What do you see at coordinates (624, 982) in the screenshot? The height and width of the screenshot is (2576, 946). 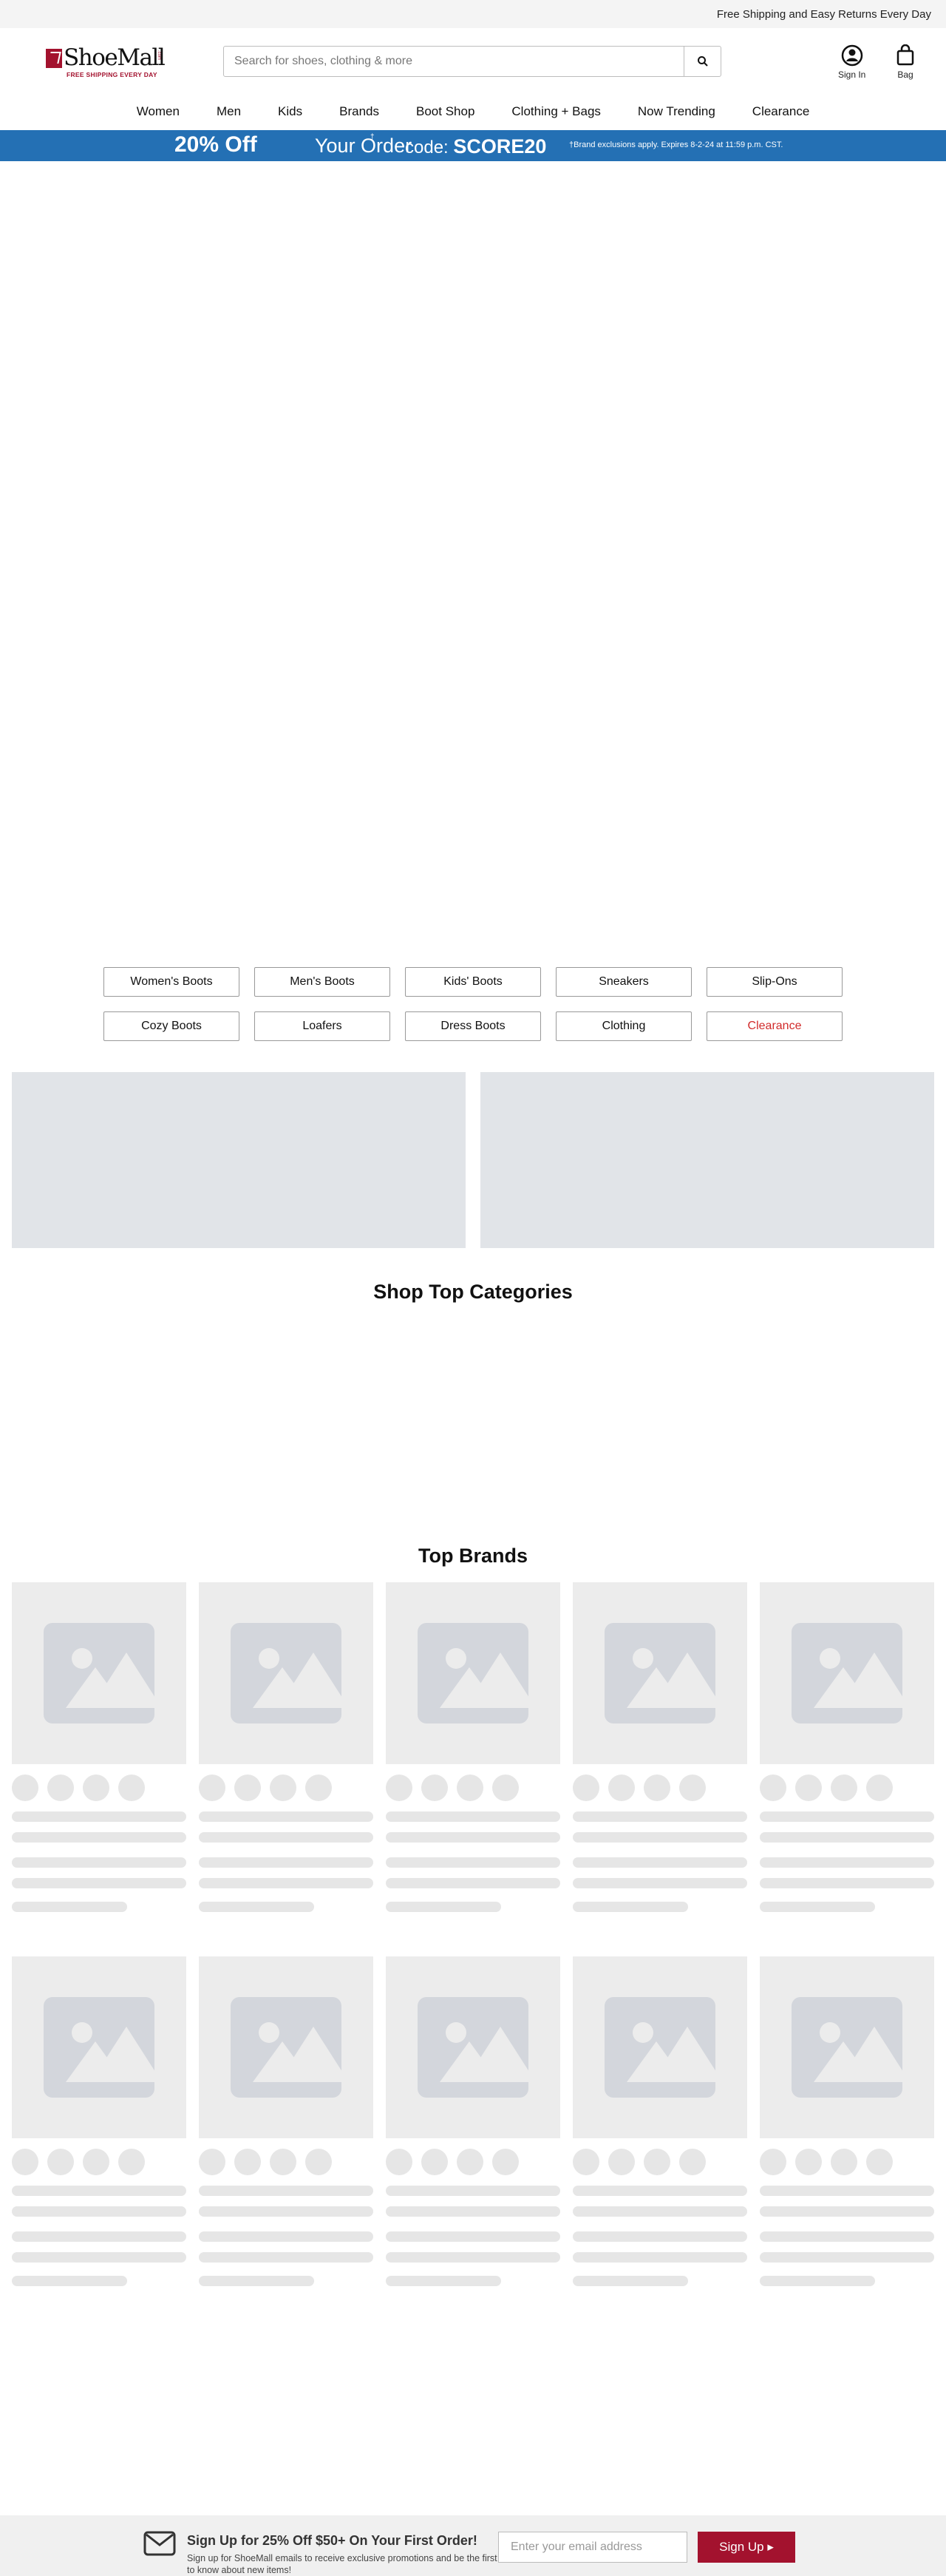 I see `chip-sneakers: Sneakers` at bounding box center [624, 982].